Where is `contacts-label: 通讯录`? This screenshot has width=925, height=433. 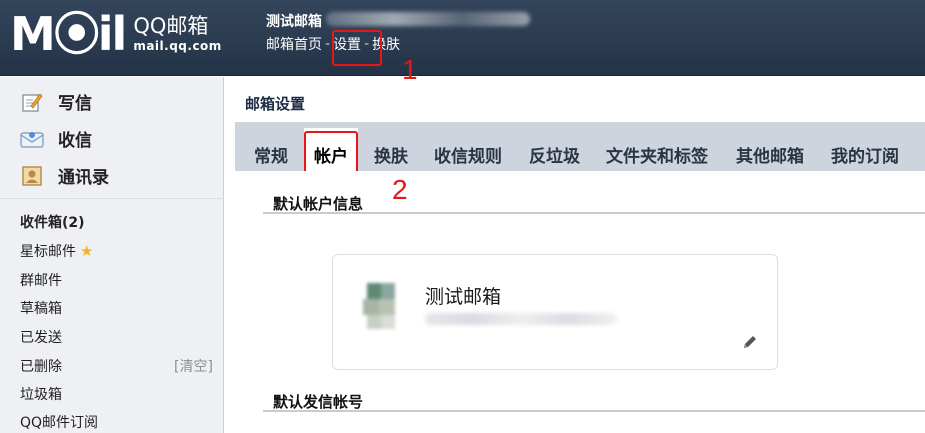 contacts-label: 通讯录 is located at coordinates (83, 178).